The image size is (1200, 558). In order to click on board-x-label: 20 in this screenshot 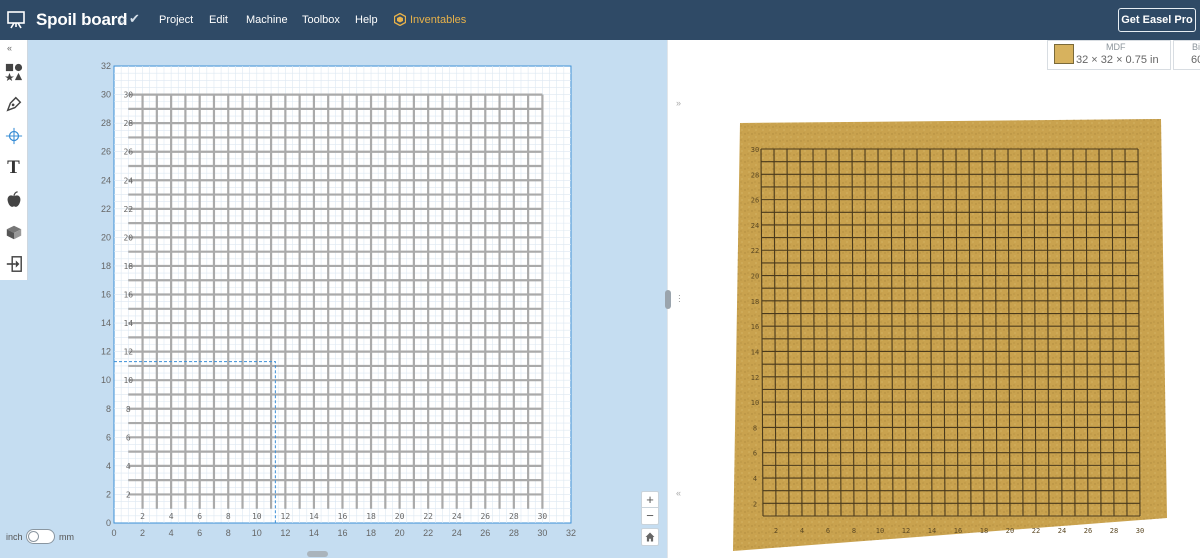, I will do `click(1010, 531)`.